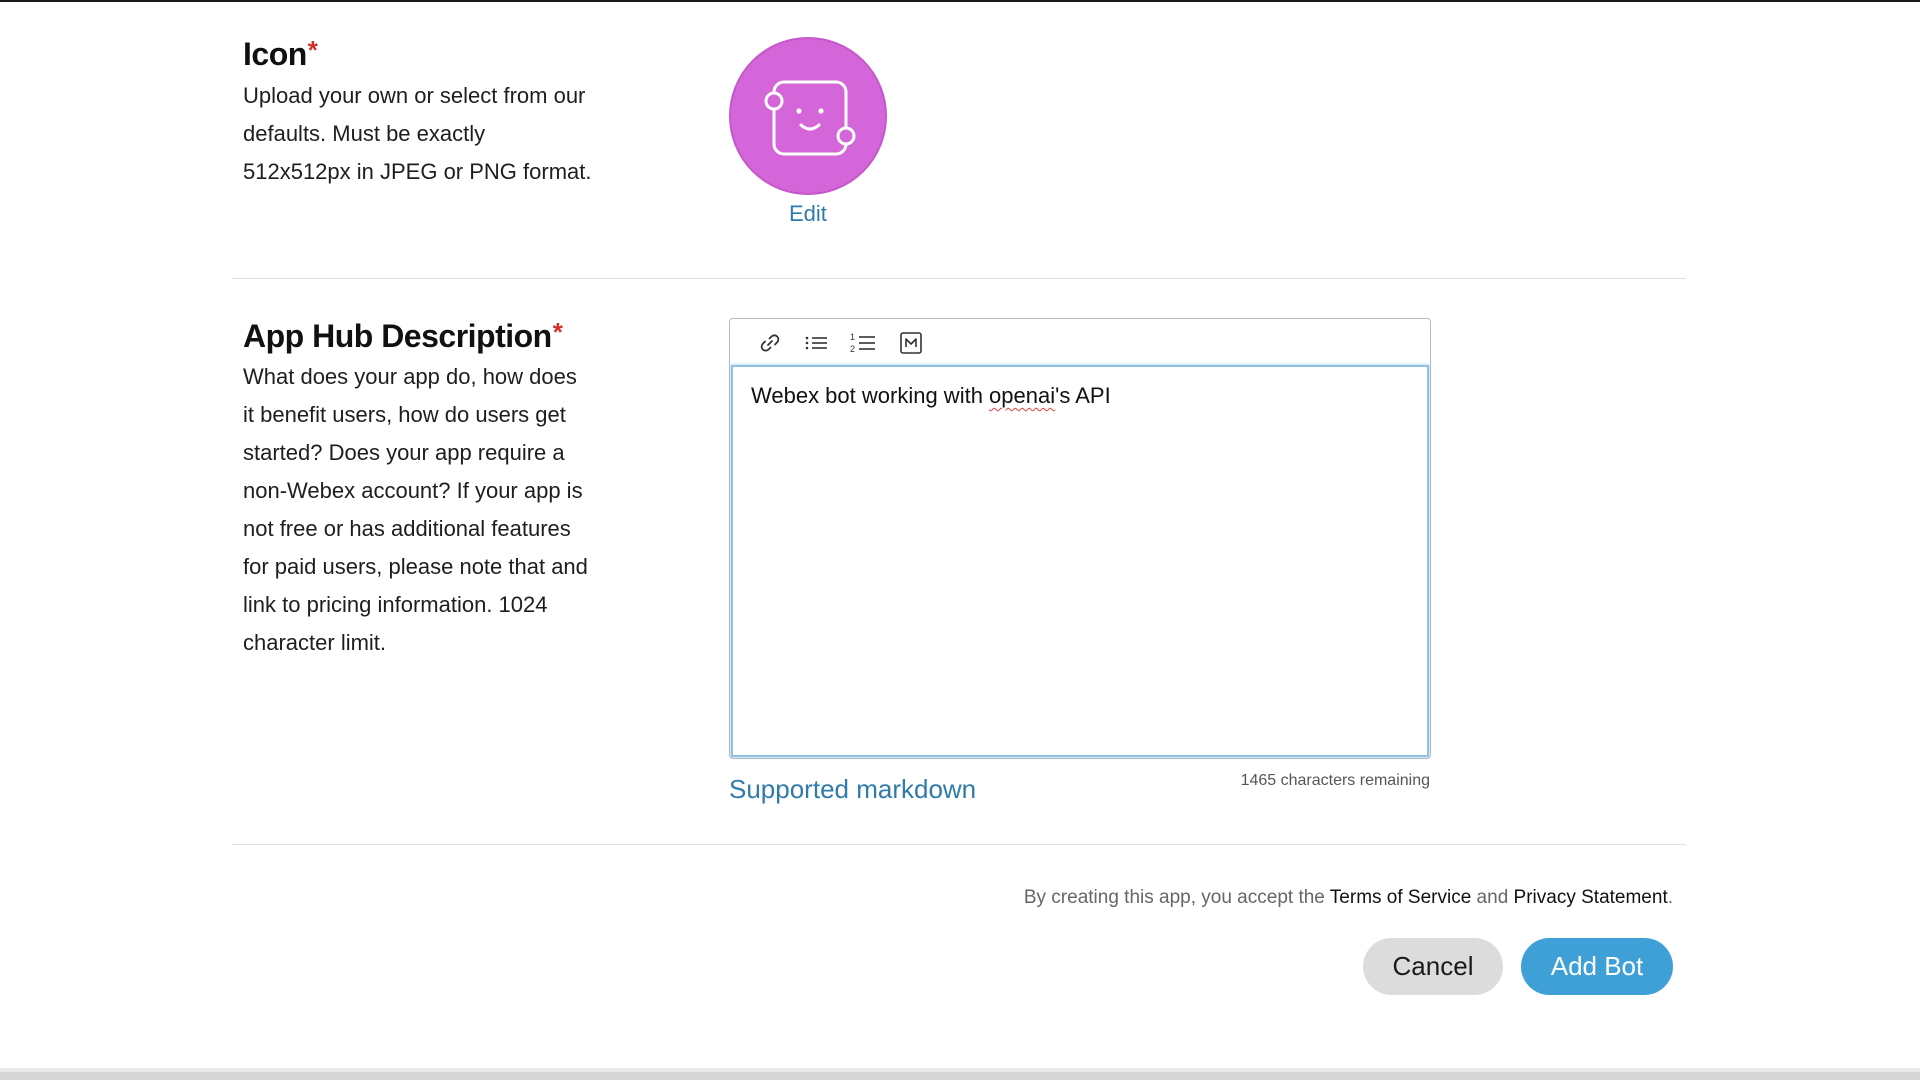  I want to click on icon-section-title: Icon*, so click(280, 54).